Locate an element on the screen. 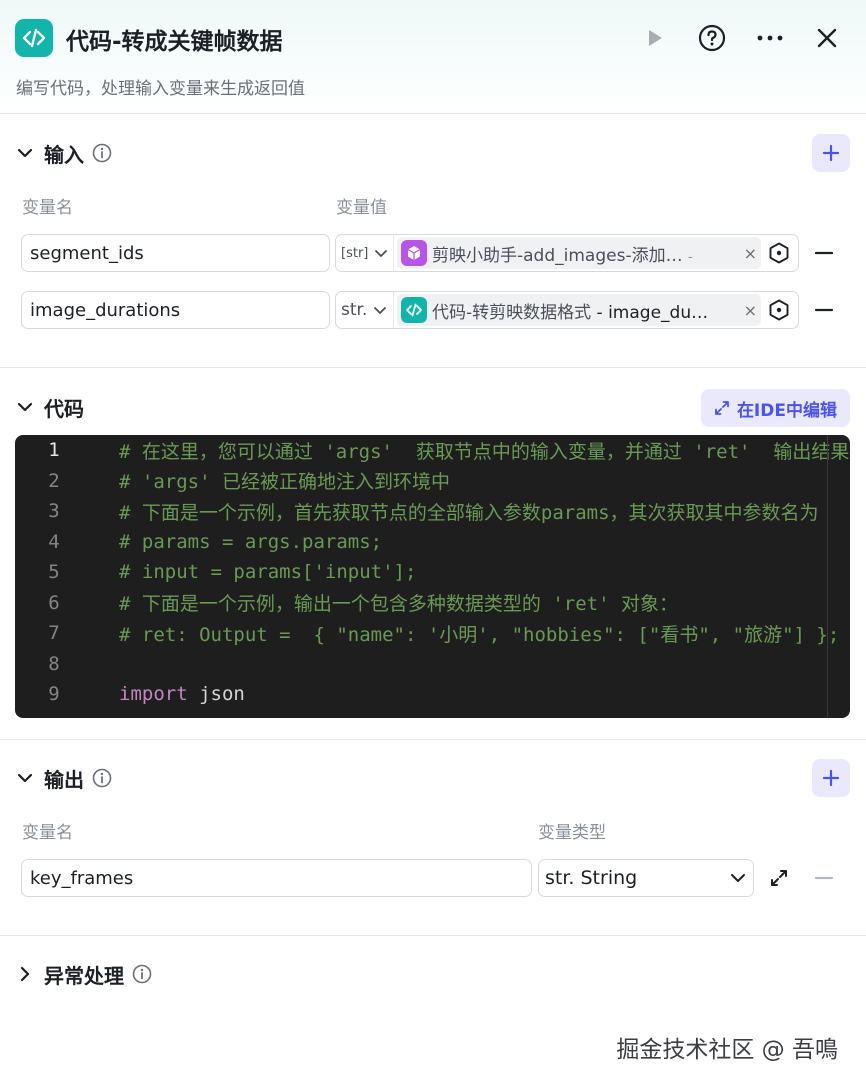 The image size is (866, 1088). variable-reference-tag: 代码-转剪映数据格式 - image_du… × is located at coordinates (579, 310).